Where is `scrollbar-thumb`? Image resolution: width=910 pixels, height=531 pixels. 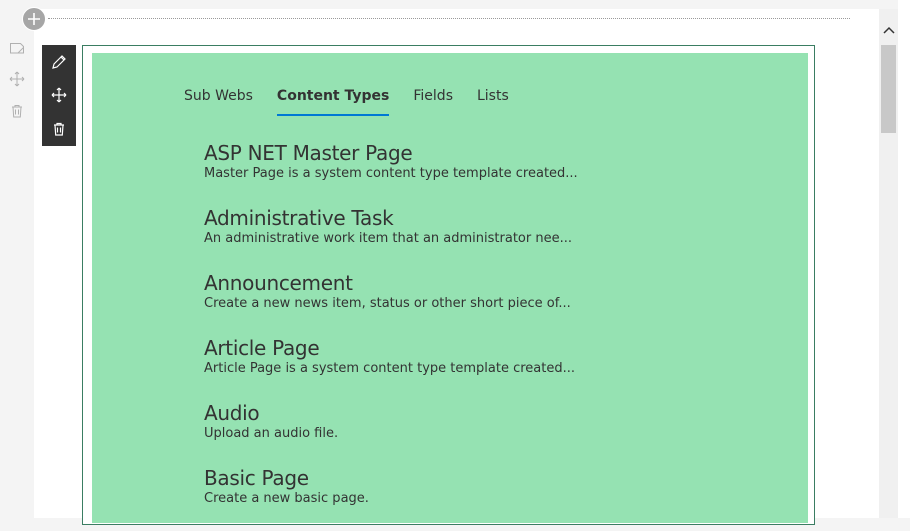
scrollbar-thumb is located at coordinates (888, 89).